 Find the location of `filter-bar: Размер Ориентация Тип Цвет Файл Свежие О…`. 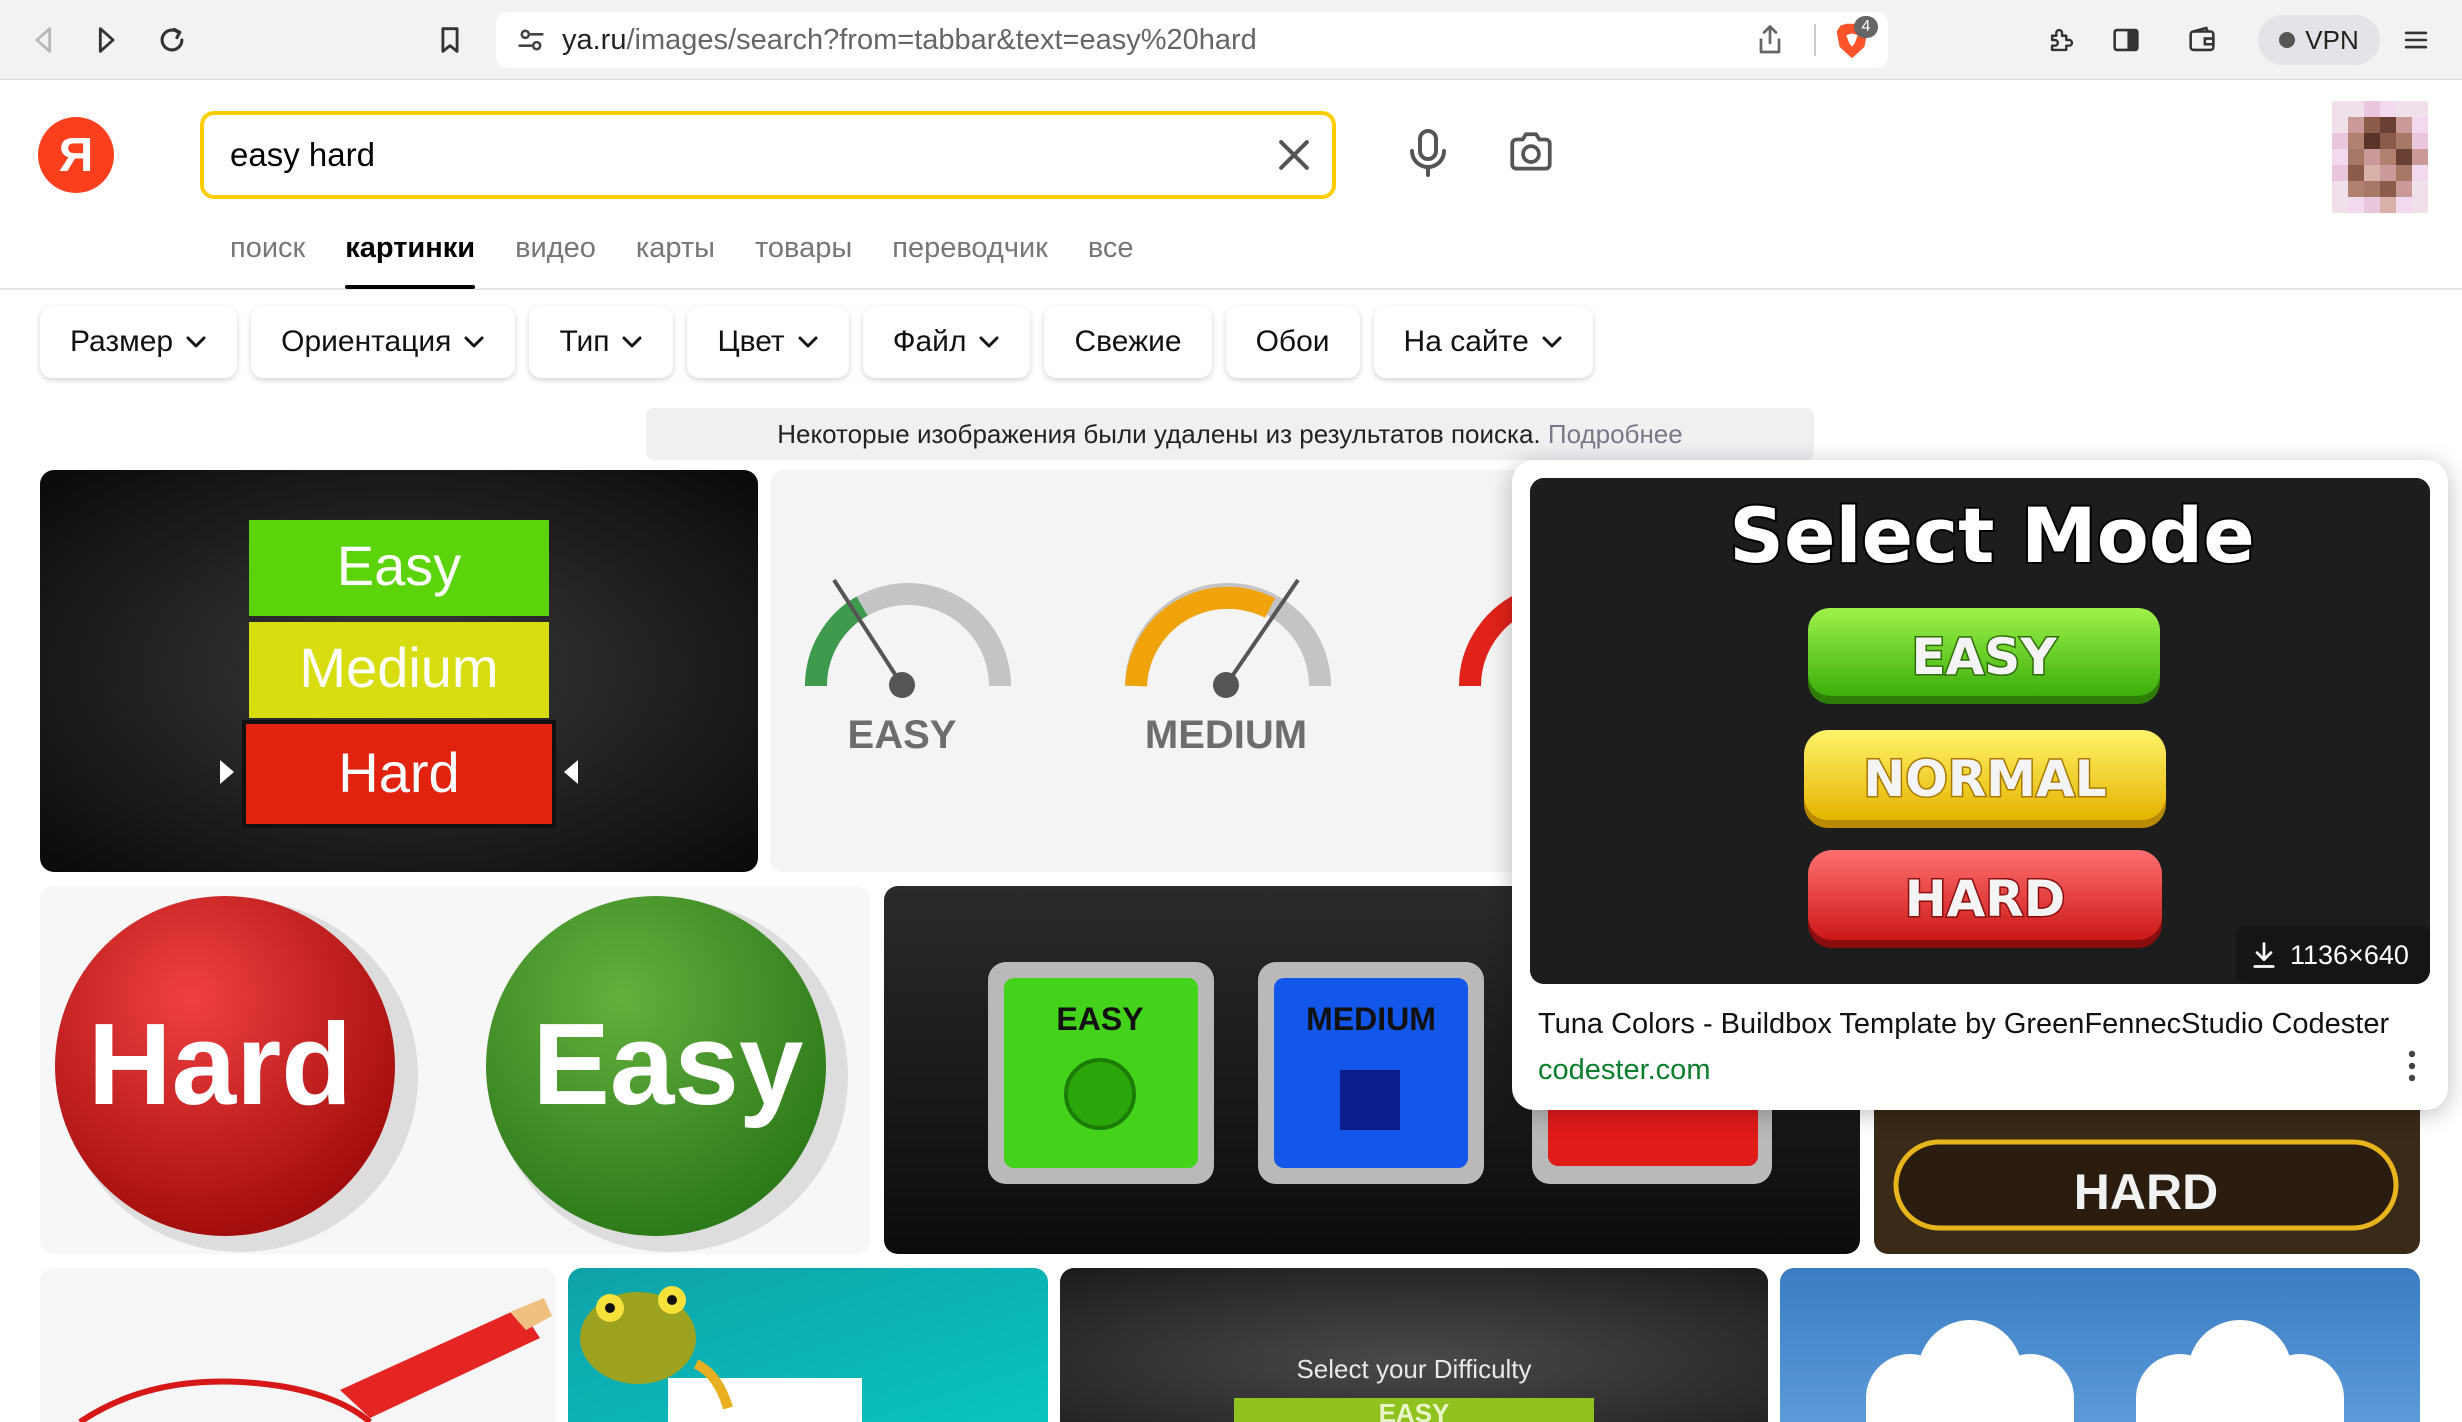

filter-bar: Размер Ориентация Тип Цвет Файл Свежие О… is located at coordinates (816, 342).